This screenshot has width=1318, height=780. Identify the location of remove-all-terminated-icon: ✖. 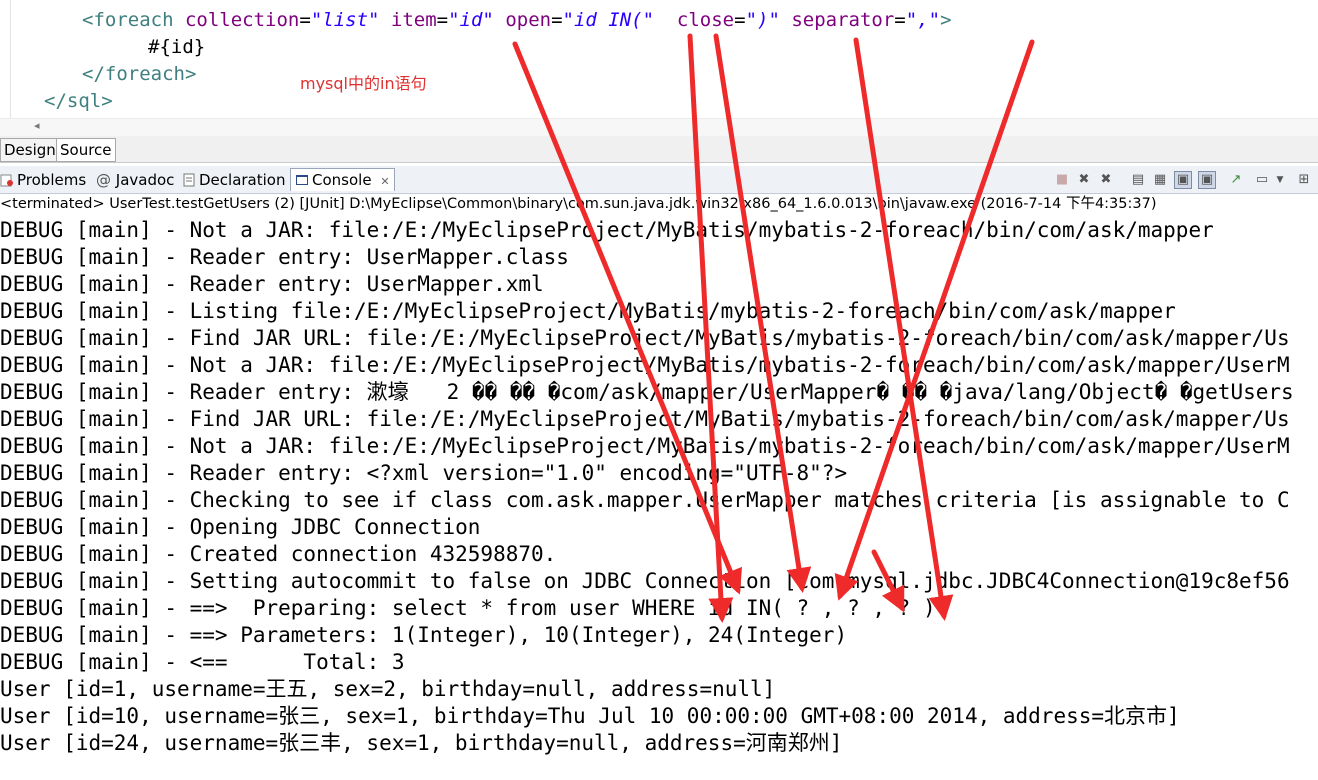
(1106, 180).